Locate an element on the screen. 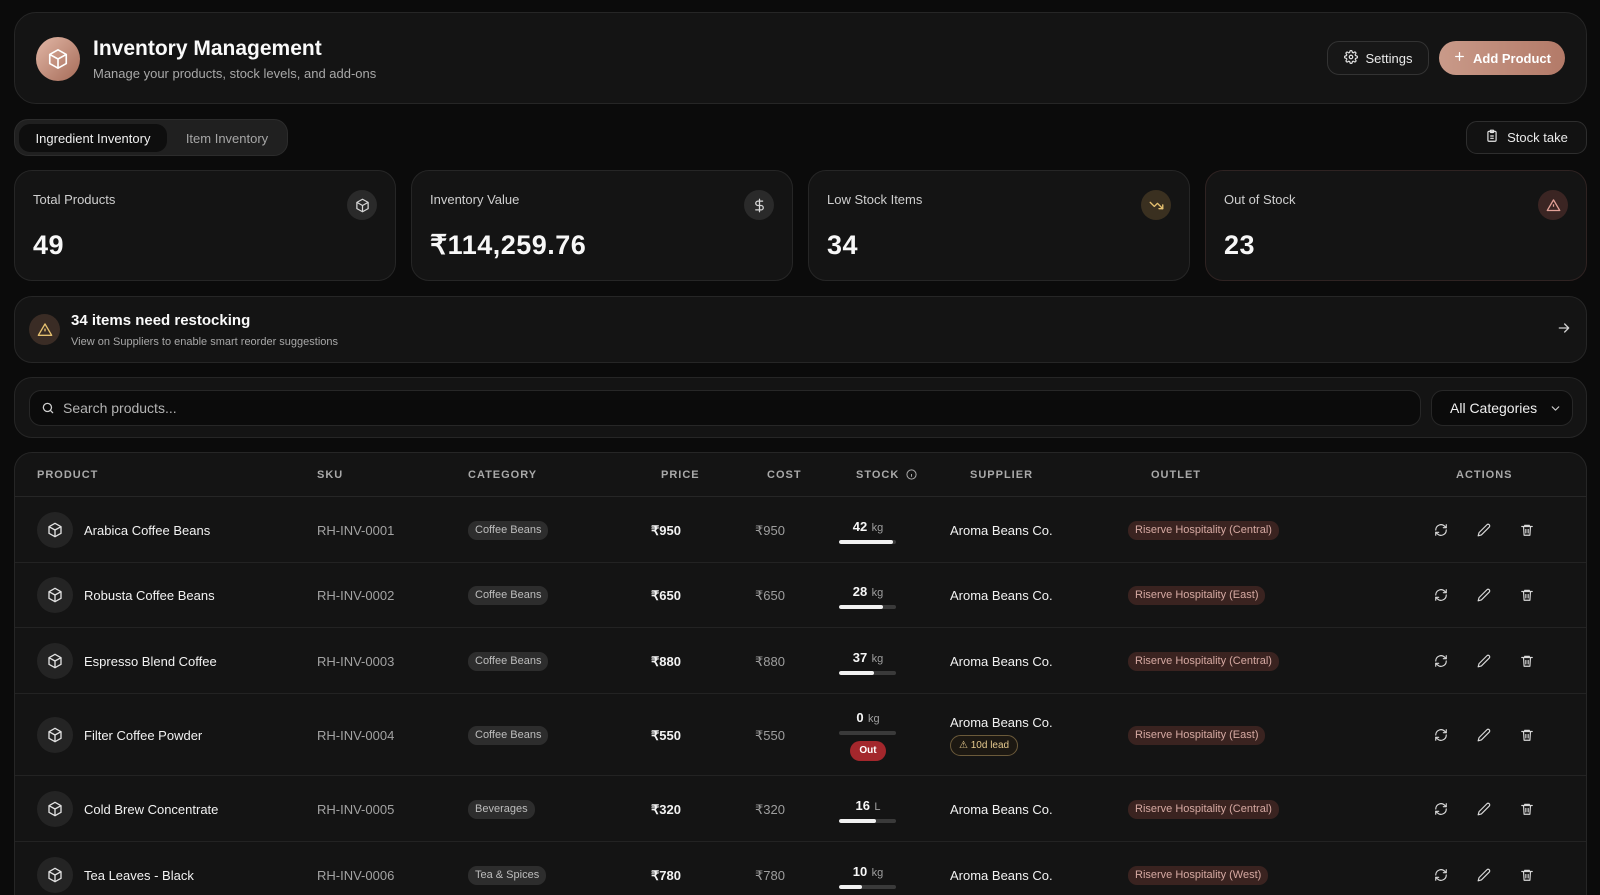 The height and width of the screenshot is (895, 1600). product-cost: ₹880 is located at coordinates (770, 661).